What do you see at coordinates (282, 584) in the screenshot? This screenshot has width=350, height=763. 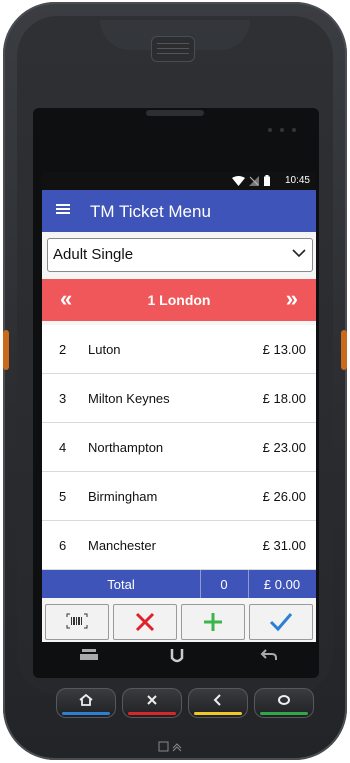 I see `total-amount: £ 0.00` at bounding box center [282, 584].